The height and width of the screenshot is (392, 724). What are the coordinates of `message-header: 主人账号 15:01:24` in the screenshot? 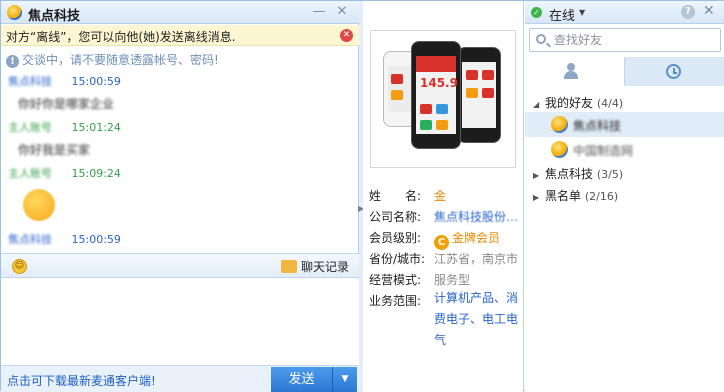 It's located at (64, 127).